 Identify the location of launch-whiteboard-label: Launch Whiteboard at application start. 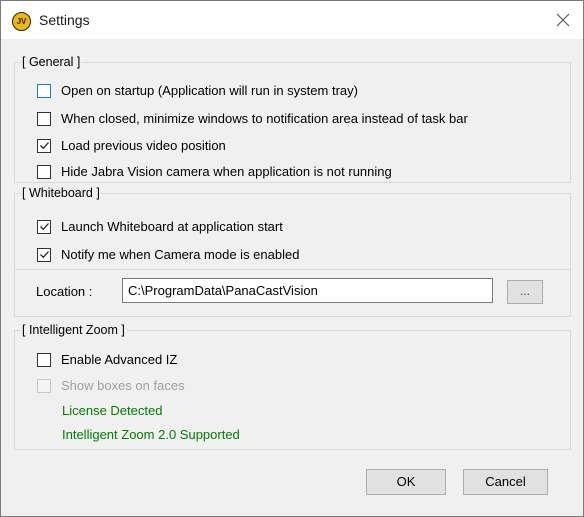
(172, 226).